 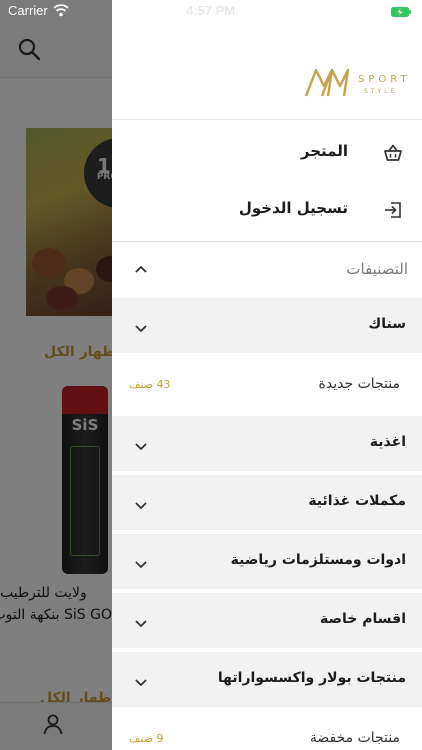 I want to click on status-time: 4:57 PM, so click(x=211, y=10).